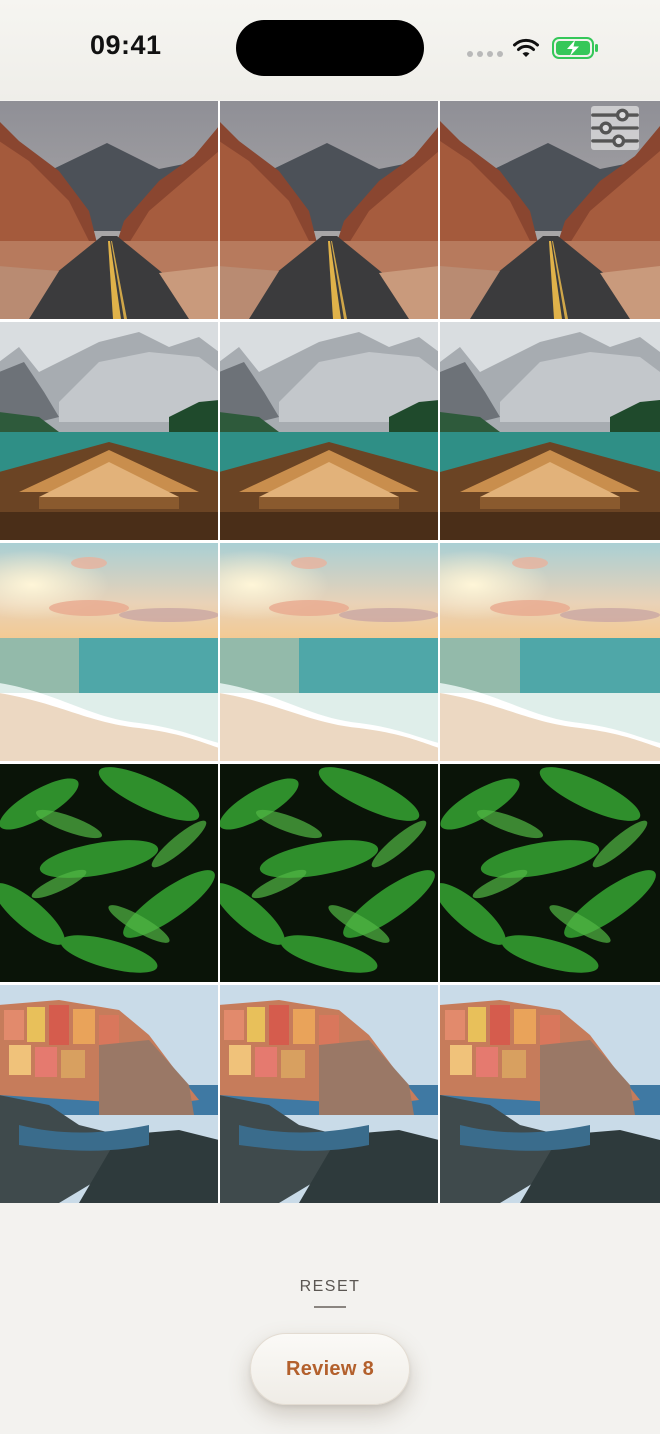 Image resolution: width=660 pixels, height=1434 pixels. I want to click on wifi-icon, so click(526, 47).